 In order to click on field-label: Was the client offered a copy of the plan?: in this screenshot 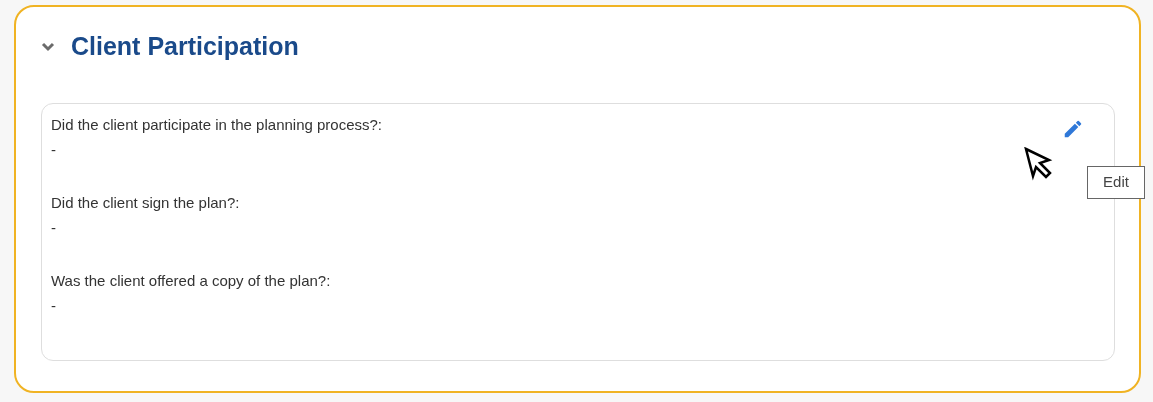, I will do `click(191, 281)`.